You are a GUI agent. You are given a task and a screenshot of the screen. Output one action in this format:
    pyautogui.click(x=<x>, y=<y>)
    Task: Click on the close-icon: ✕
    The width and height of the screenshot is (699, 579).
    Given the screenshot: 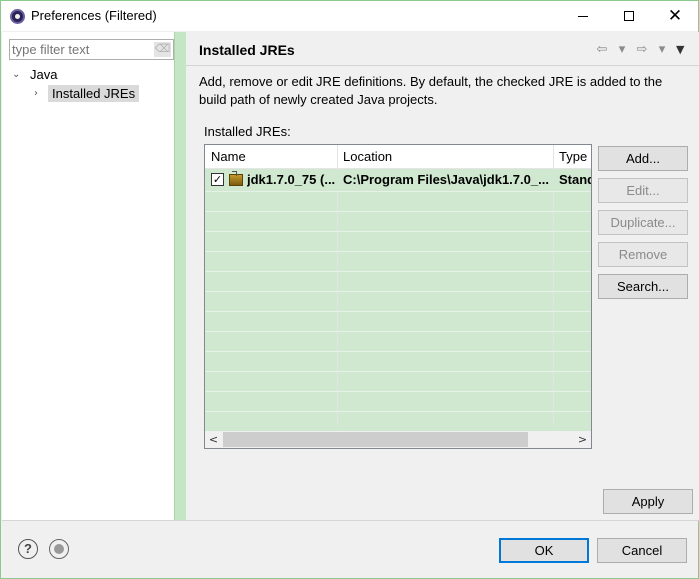 What is the action you would take?
    pyautogui.click(x=675, y=15)
    